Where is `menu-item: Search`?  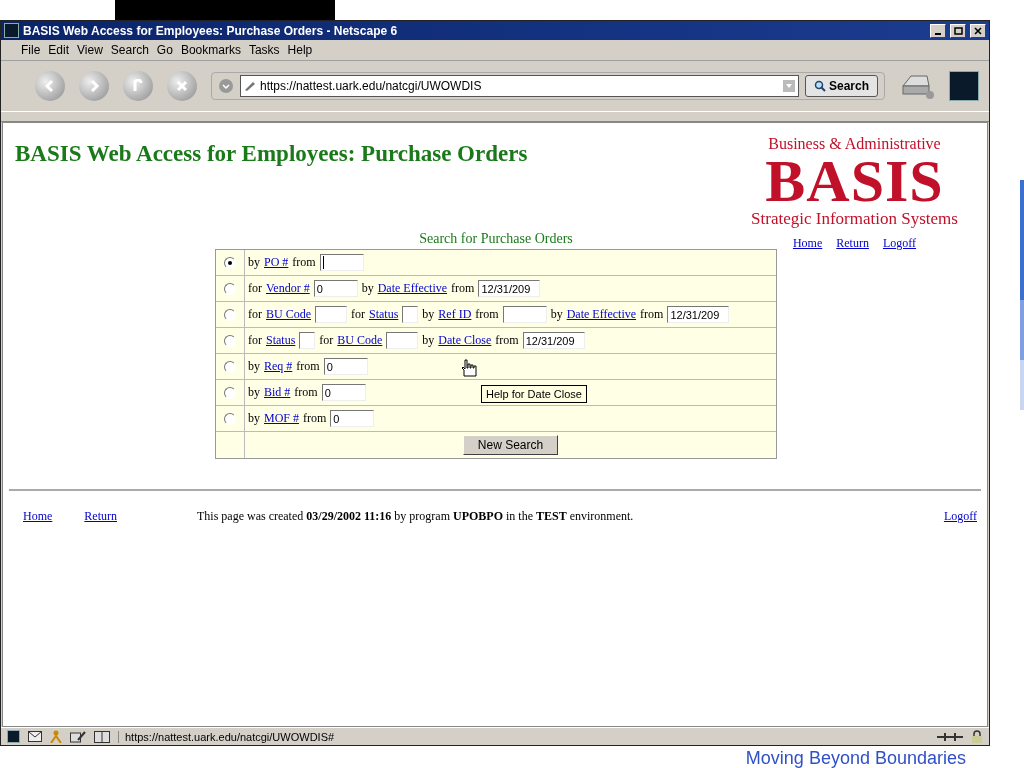 menu-item: Search is located at coordinates (129, 50).